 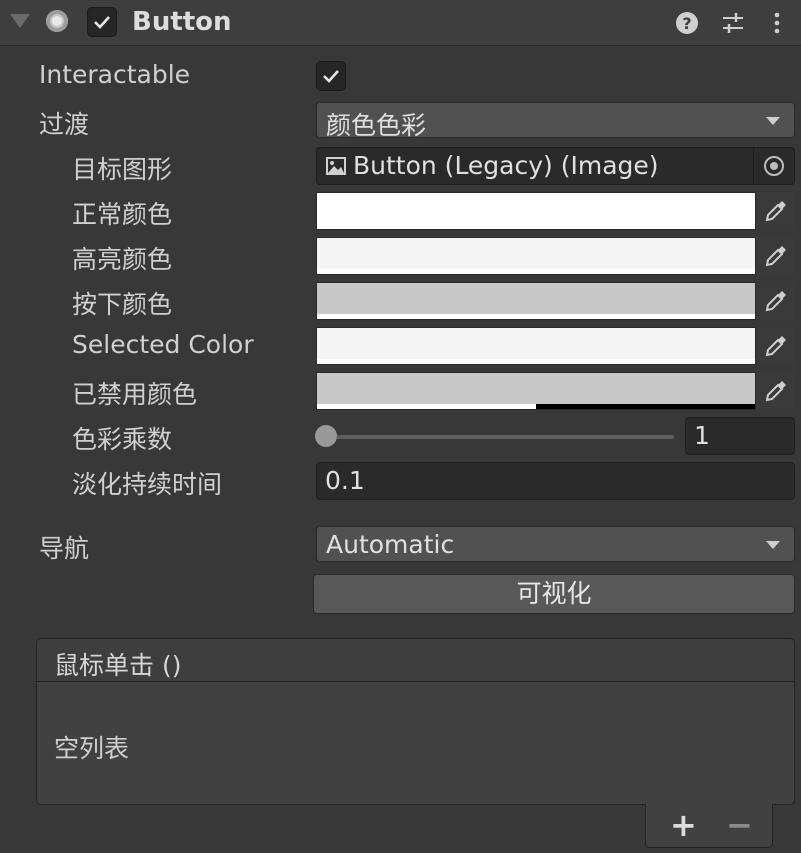 What do you see at coordinates (147, 484) in the screenshot?
I see `fade-duration-label: 淡化持续时间` at bounding box center [147, 484].